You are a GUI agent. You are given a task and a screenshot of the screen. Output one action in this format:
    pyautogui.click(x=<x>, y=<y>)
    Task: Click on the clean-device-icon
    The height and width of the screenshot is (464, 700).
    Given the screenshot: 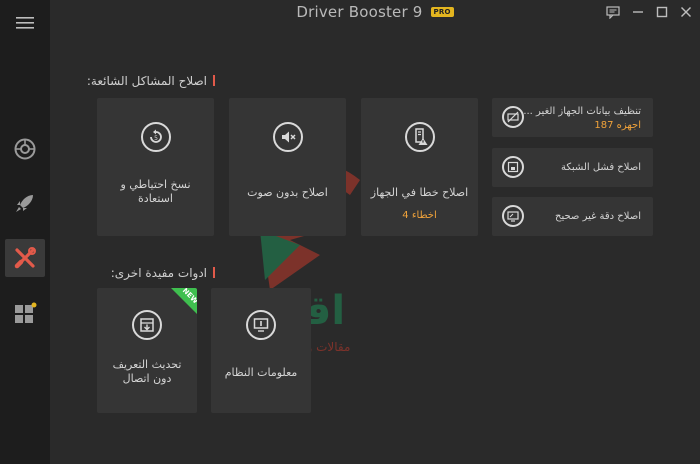 What is the action you would take?
    pyautogui.click(x=513, y=117)
    